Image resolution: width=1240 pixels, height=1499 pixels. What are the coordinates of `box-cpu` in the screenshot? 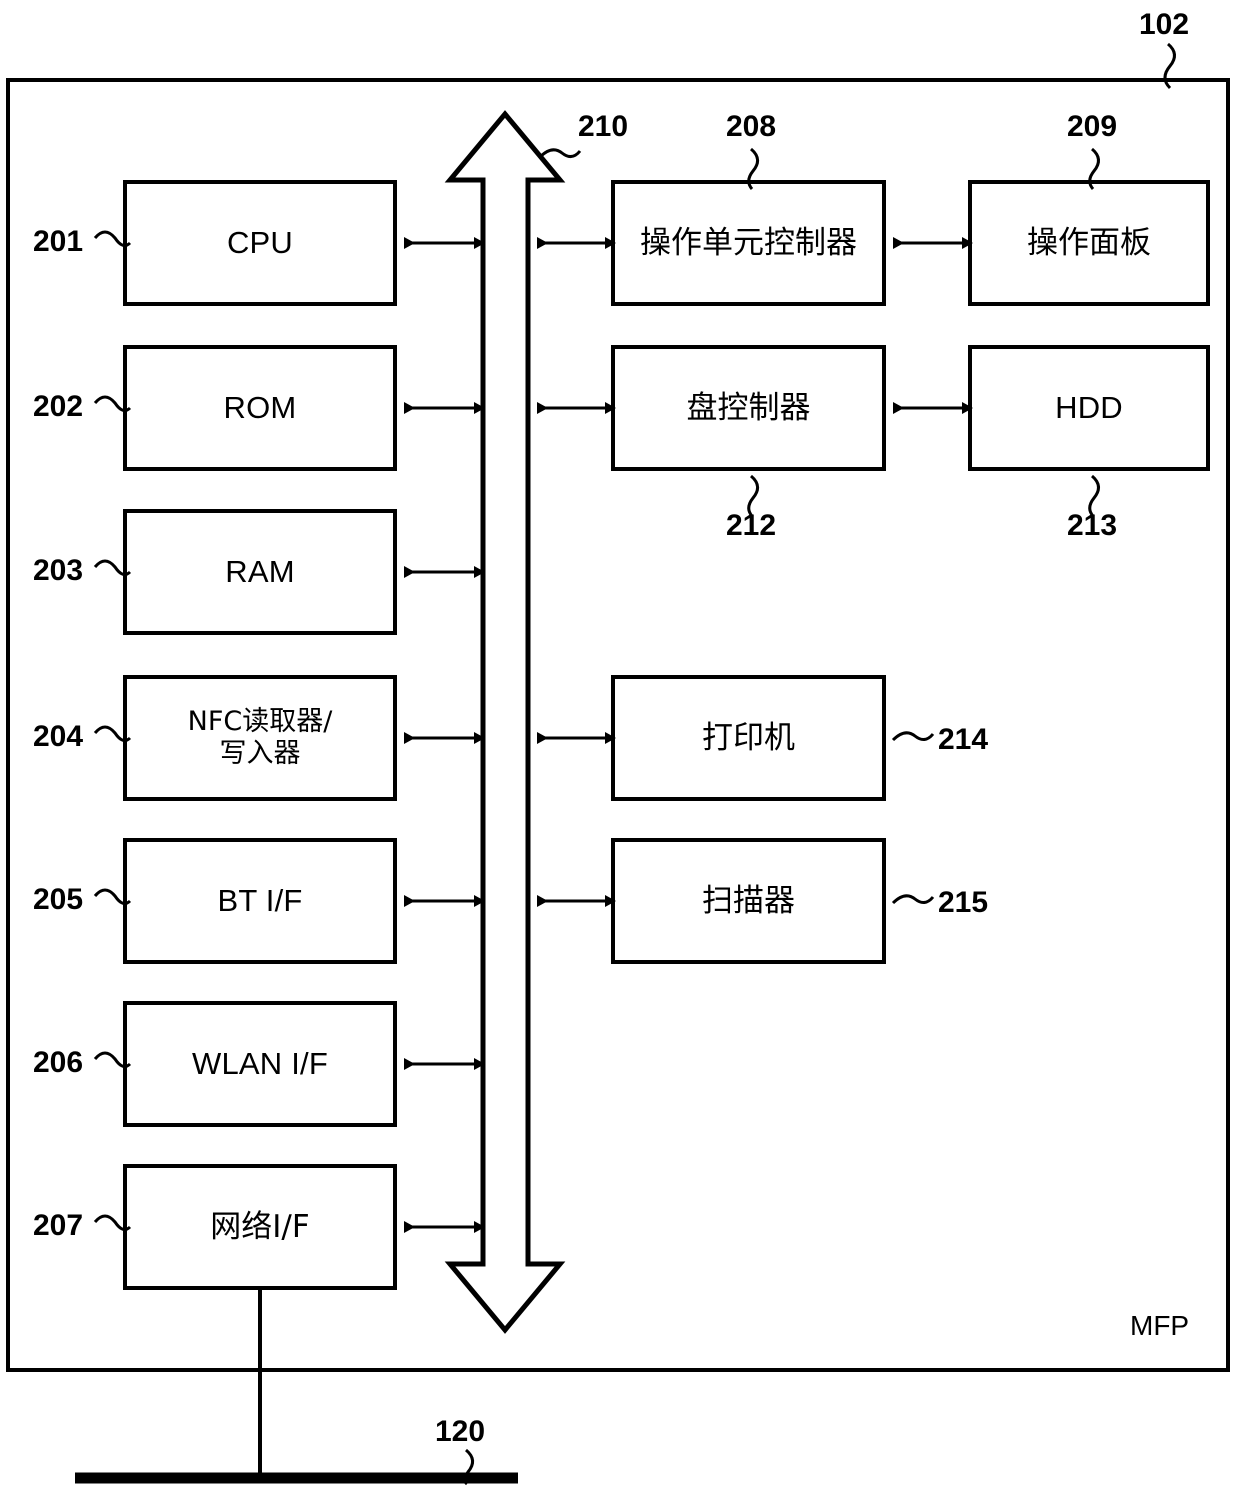 It's located at (260, 243).